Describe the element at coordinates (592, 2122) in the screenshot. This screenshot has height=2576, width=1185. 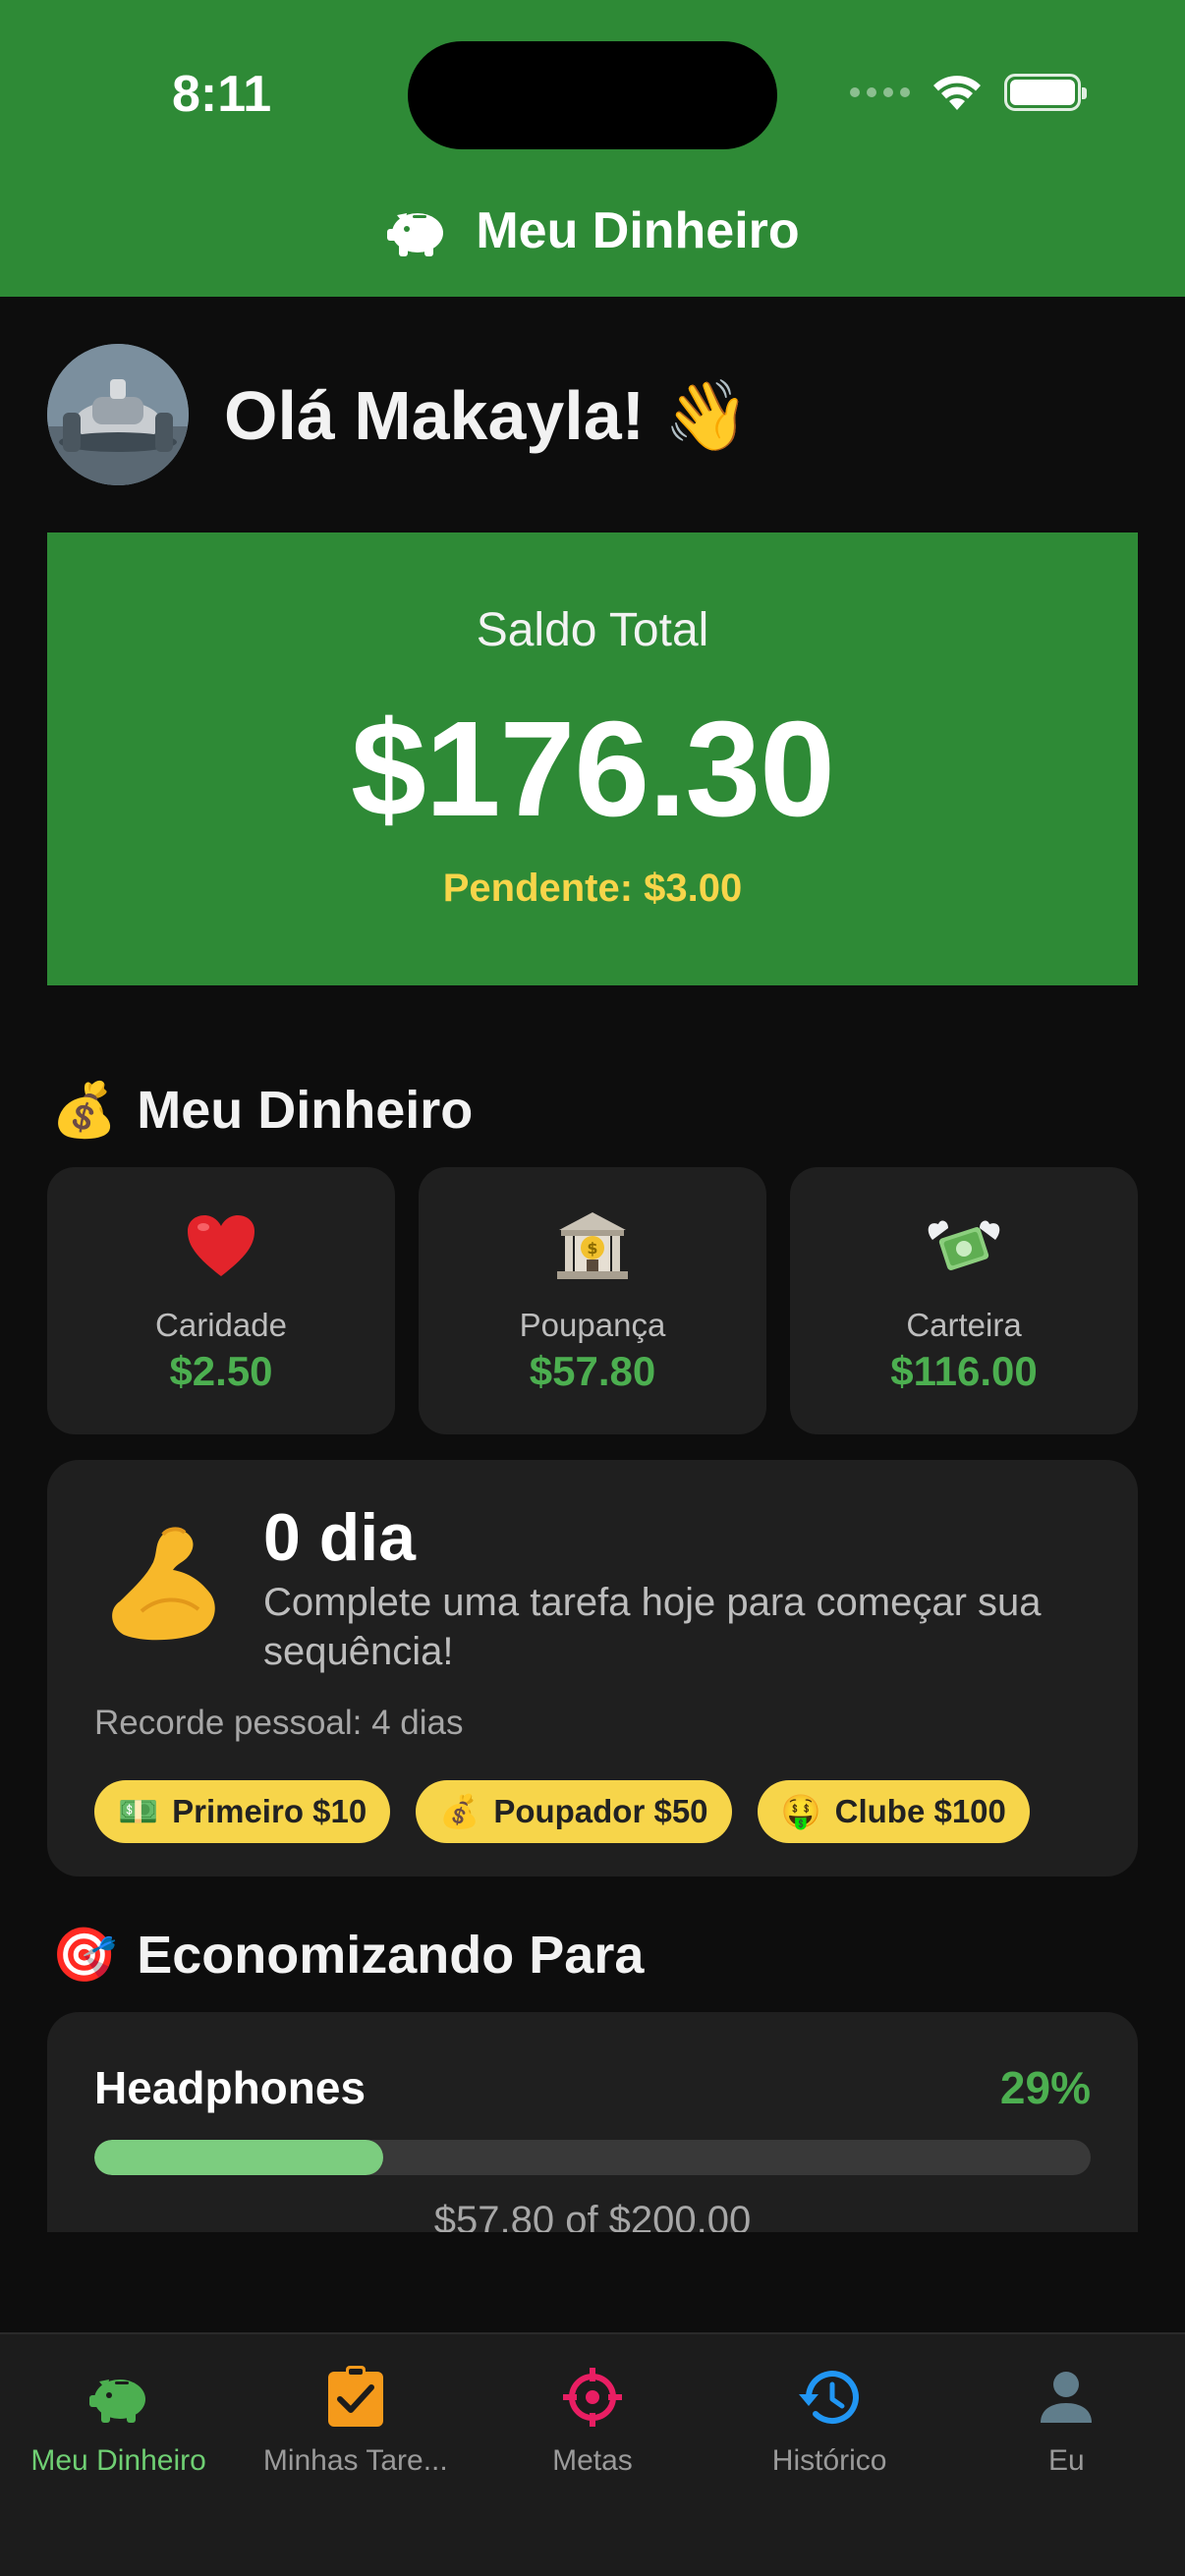
I see `goal-card: Headphones 29% $57.80 of $200.00` at that location.